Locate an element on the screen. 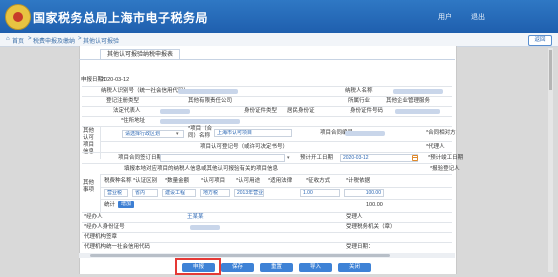  save-button: 保存 is located at coordinates (237, 267).